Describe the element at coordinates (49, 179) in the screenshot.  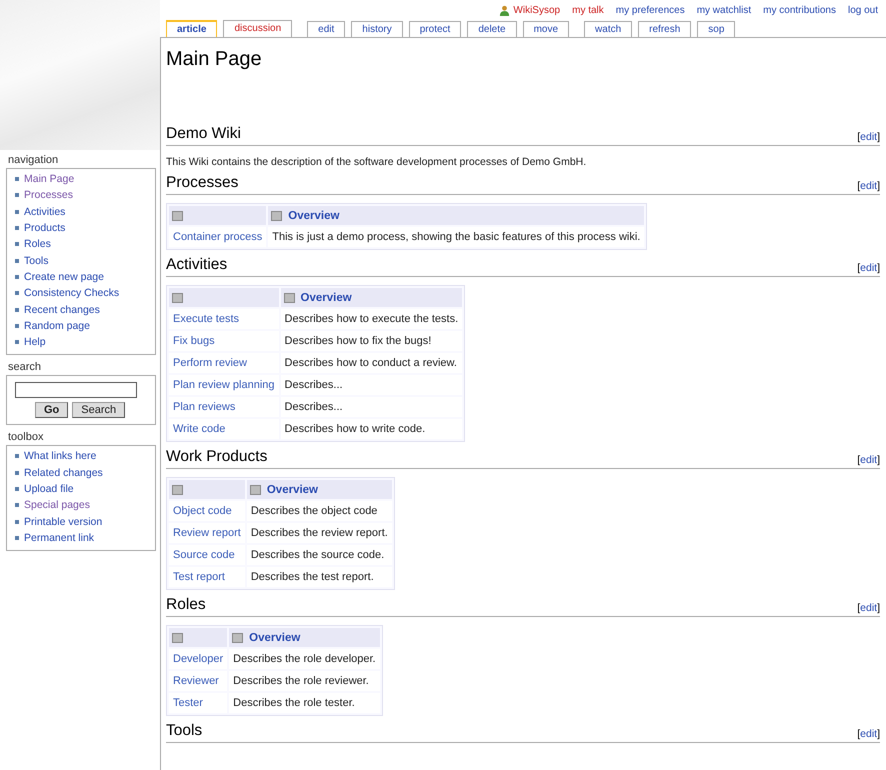
I see `sidebar-link: Main Page` at that location.